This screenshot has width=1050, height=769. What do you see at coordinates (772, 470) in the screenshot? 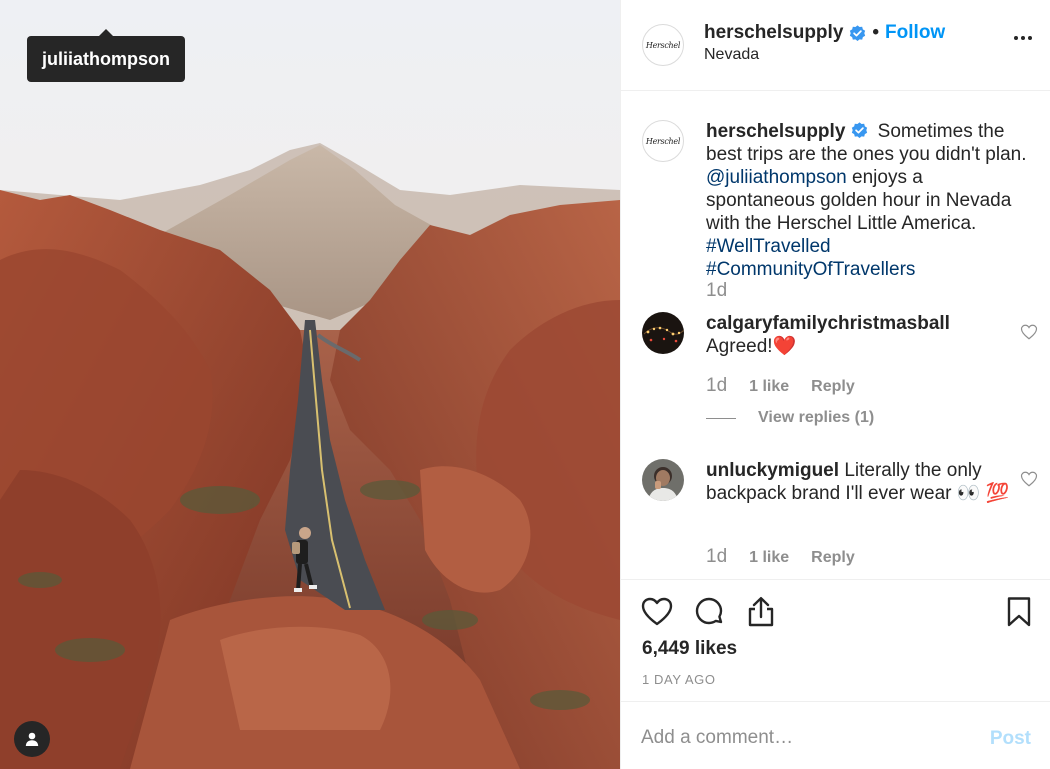
I see `comment-username: unluckymiguel` at bounding box center [772, 470].